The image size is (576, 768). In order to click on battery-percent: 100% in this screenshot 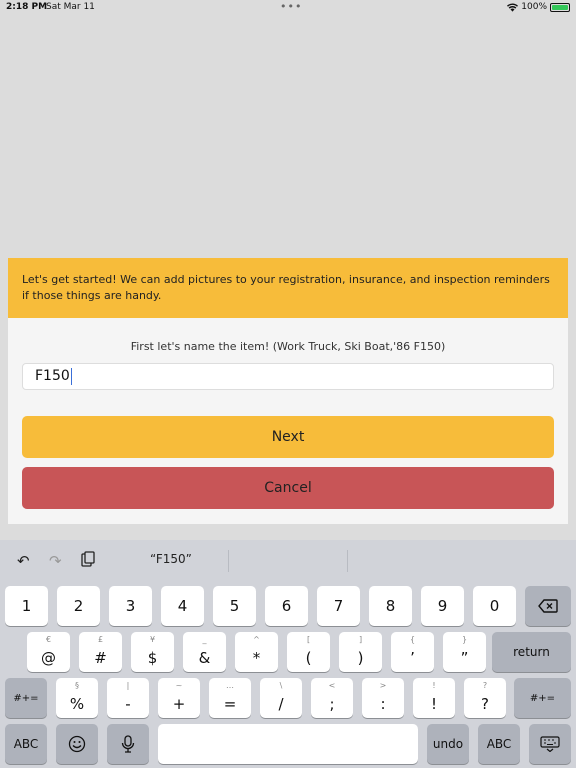, I will do `click(534, 7)`.